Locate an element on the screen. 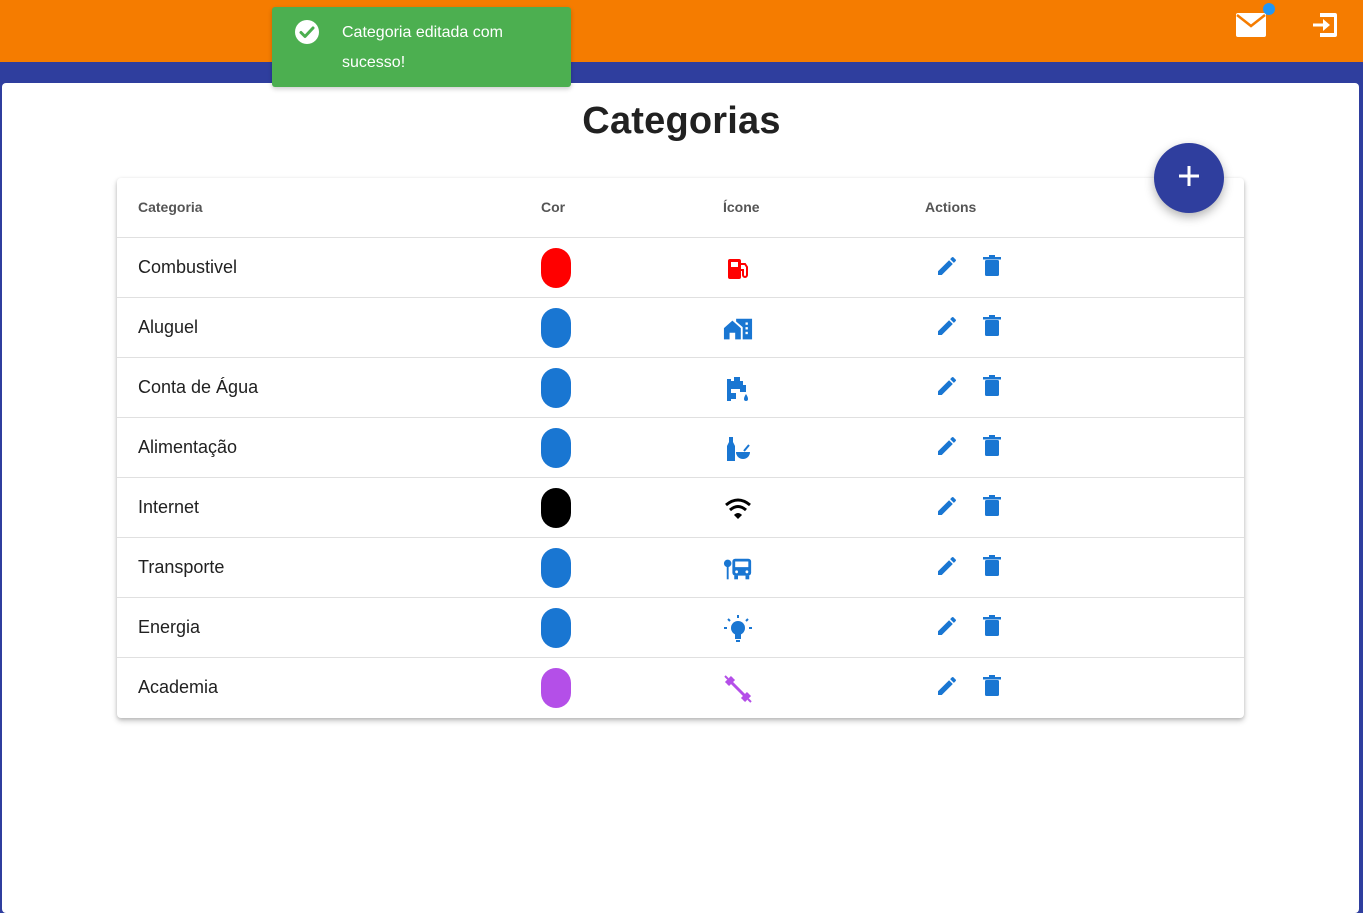  column-header-categoria: Categoria is located at coordinates (170, 207).